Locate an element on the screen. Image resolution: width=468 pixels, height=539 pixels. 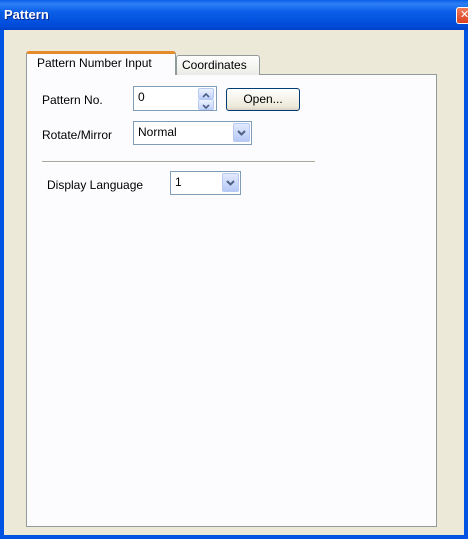
spin-down-button is located at coordinates (206, 104).